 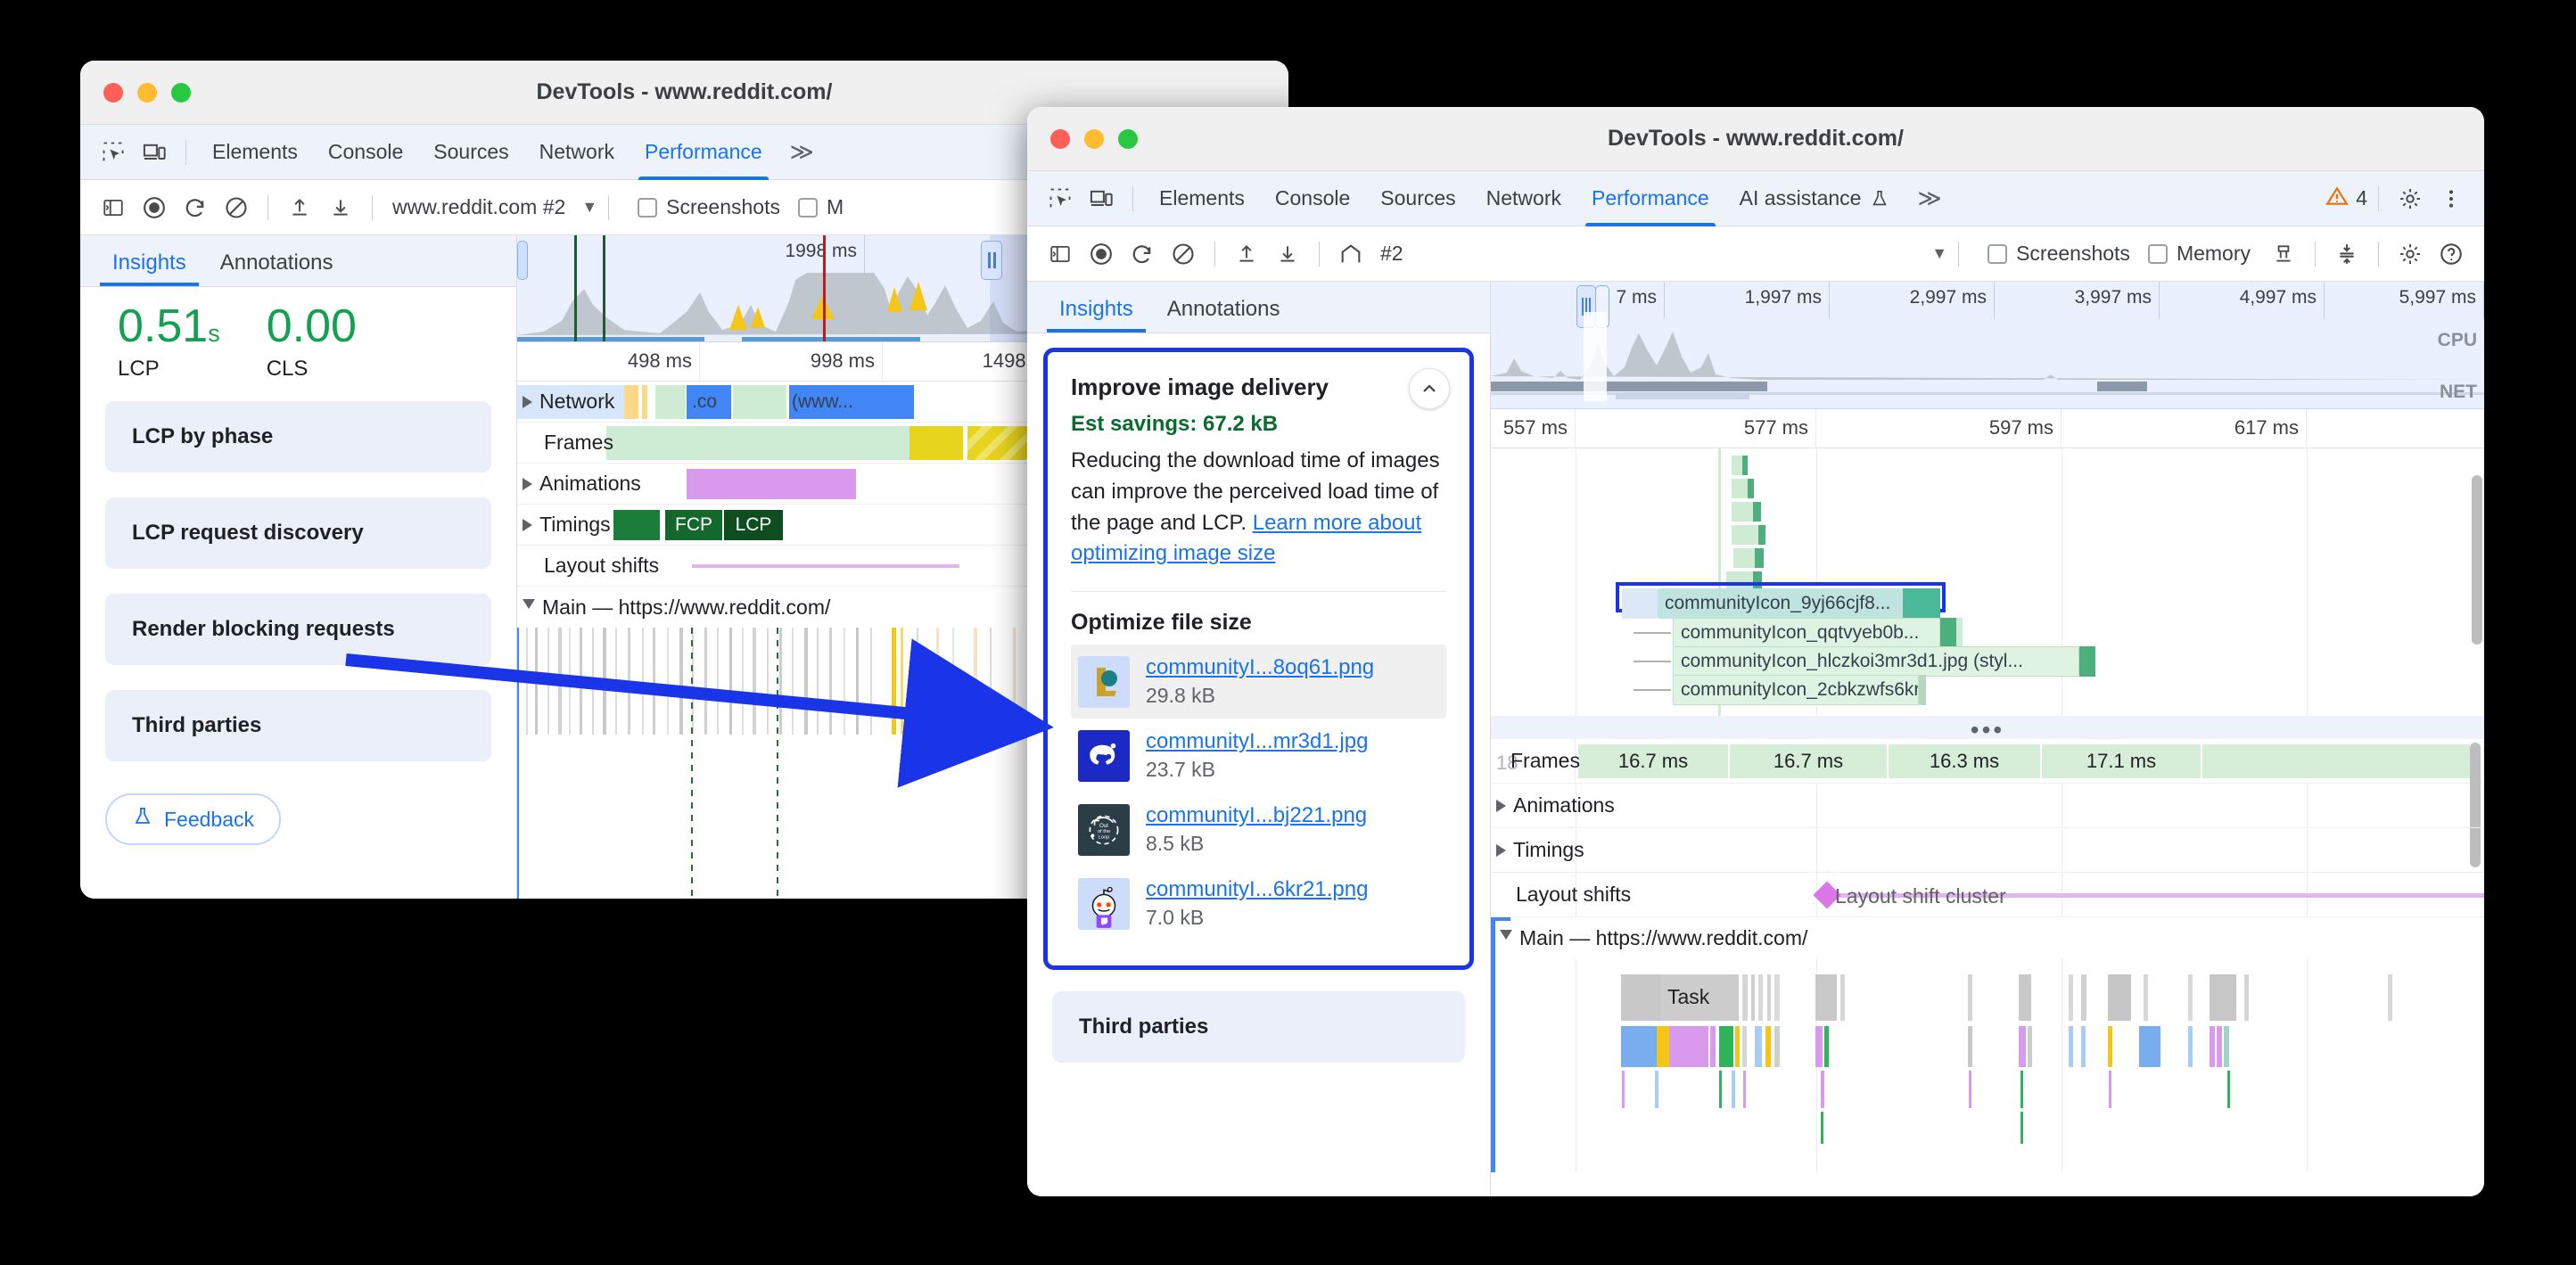 What do you see at coordinates (529, 607) in the screenshot?
I see `collapse-triangle-icon` at bounding box center [529, 607].